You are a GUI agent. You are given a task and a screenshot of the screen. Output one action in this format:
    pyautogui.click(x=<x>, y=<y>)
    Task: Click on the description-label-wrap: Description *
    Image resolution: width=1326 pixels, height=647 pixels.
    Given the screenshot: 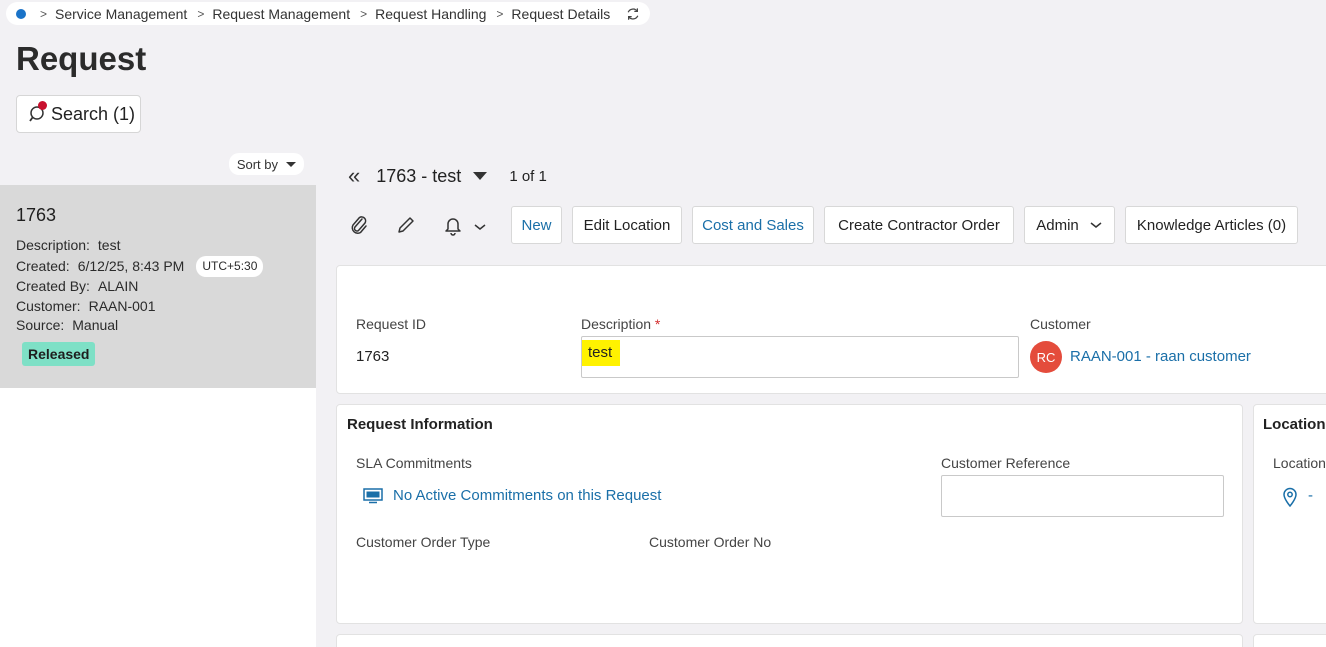 What is the action you would take?
    pyautogui.click(x=620, y=324)
    